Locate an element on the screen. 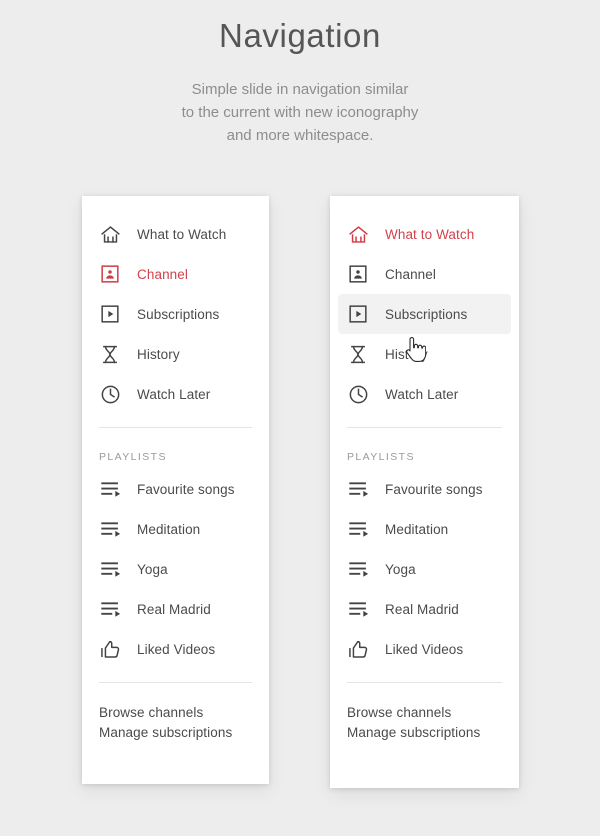 The image size is (600, 836). nav-item-label: History is located at coordinates (158, 354).